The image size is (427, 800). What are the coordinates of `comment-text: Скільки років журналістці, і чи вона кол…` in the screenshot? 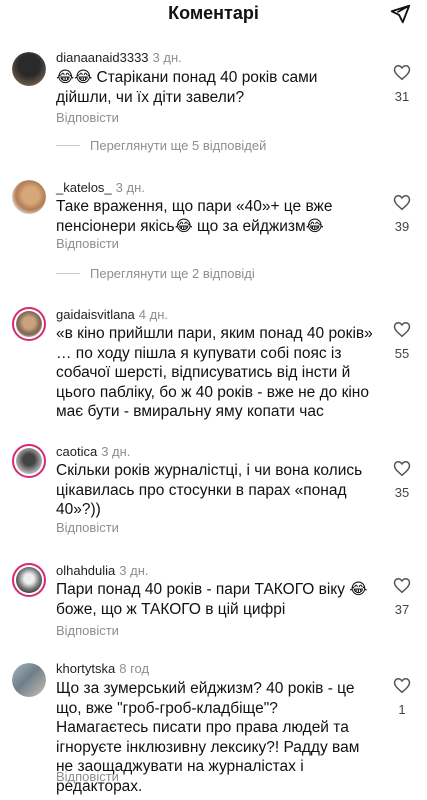 It's located at (209, 490).